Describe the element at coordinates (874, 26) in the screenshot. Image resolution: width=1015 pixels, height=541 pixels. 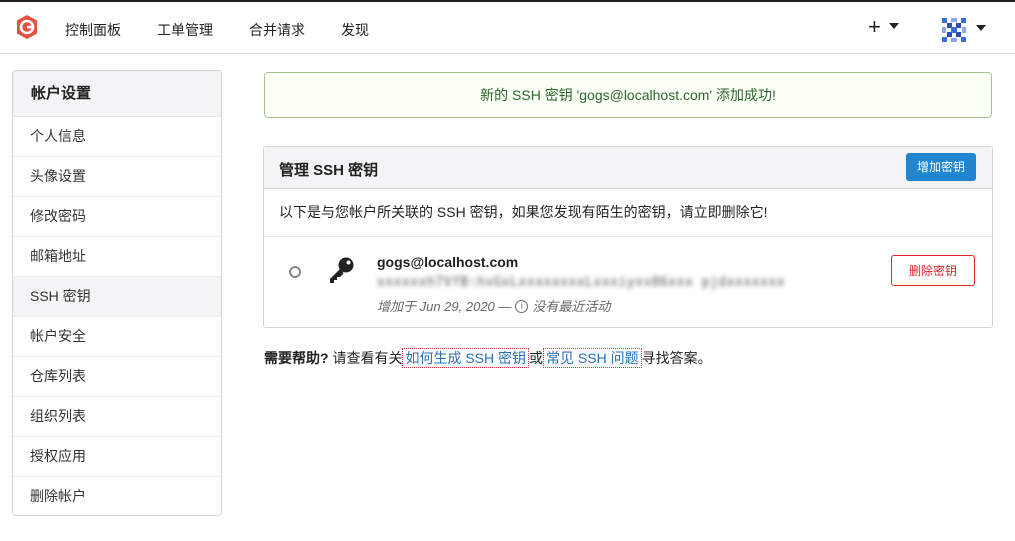
I see `plus-icon: +` at that location.